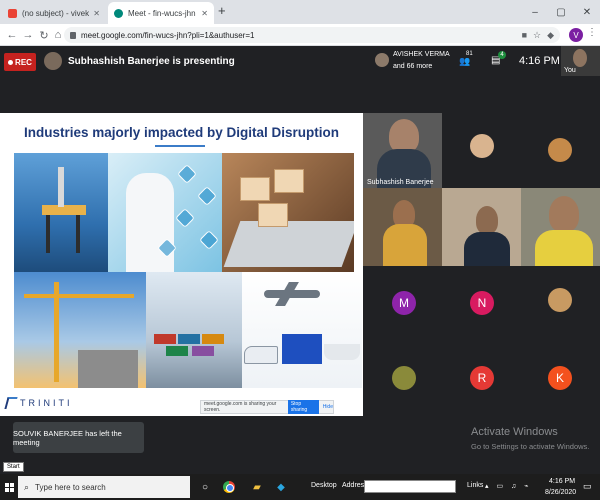 This screenshot has height=500, width=600. Describe the element at coordinates (161, 13) in the screenshot. I see `tab-meet: Meet - fin-wucs-jhn ✕` at that location.